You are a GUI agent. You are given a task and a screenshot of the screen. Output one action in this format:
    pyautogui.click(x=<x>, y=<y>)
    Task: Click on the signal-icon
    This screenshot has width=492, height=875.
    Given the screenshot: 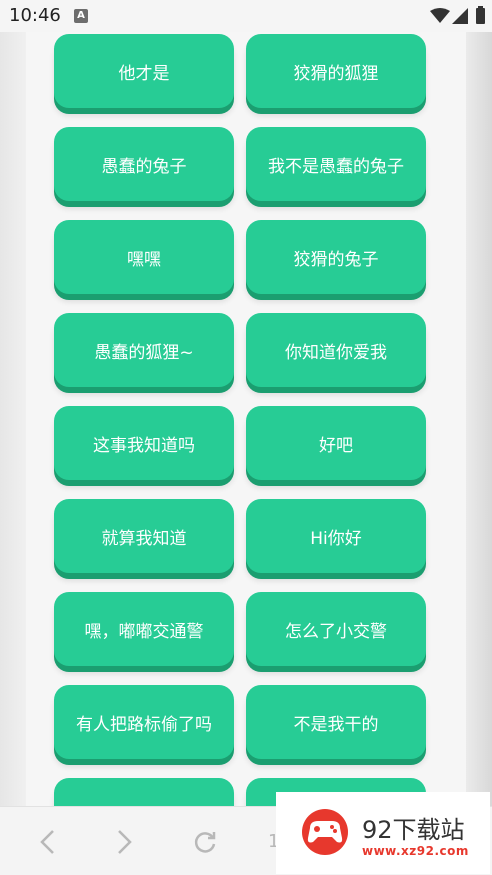 What is the action you would take?
    pyautogui.click(x=460, y=16)
    